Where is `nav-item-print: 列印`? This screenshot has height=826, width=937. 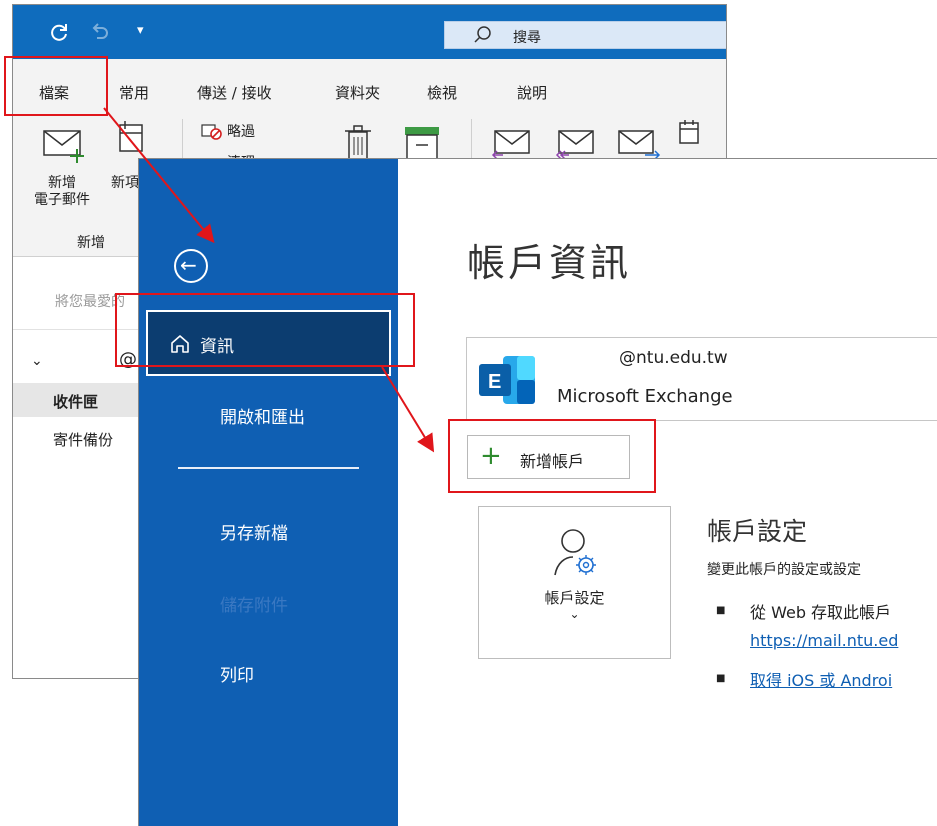 nav-item-print: 列印 is located at coordinates (268, 674).